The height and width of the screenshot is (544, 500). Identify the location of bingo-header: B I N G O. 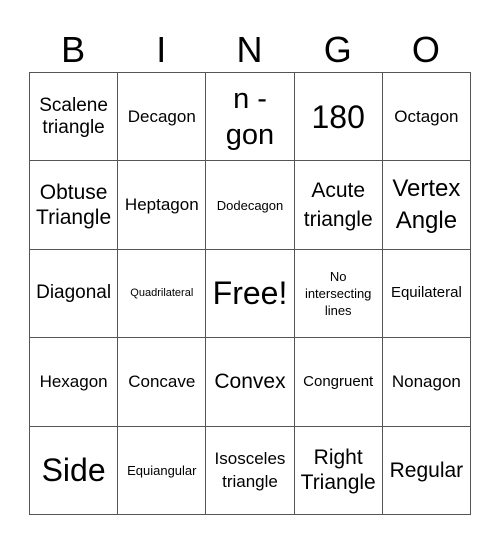
(249, 50).